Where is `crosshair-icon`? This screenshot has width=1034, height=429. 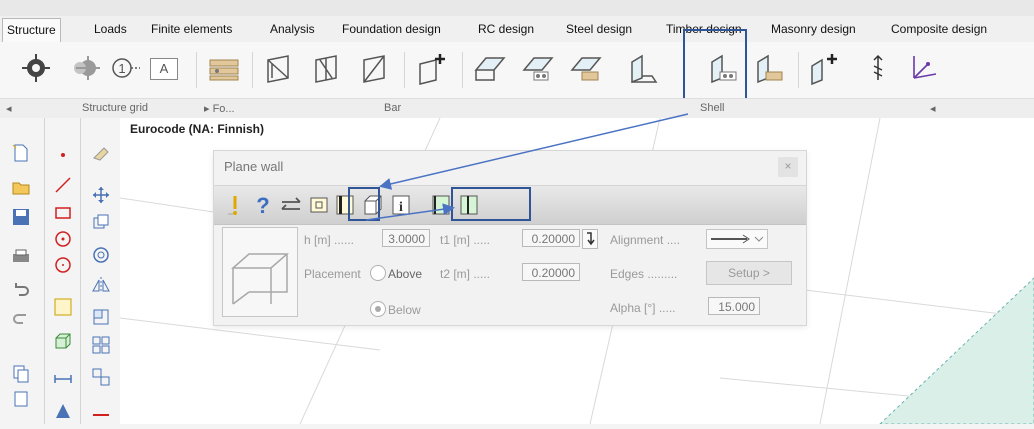 crosshair-icon is located at coordinates (36, 68).